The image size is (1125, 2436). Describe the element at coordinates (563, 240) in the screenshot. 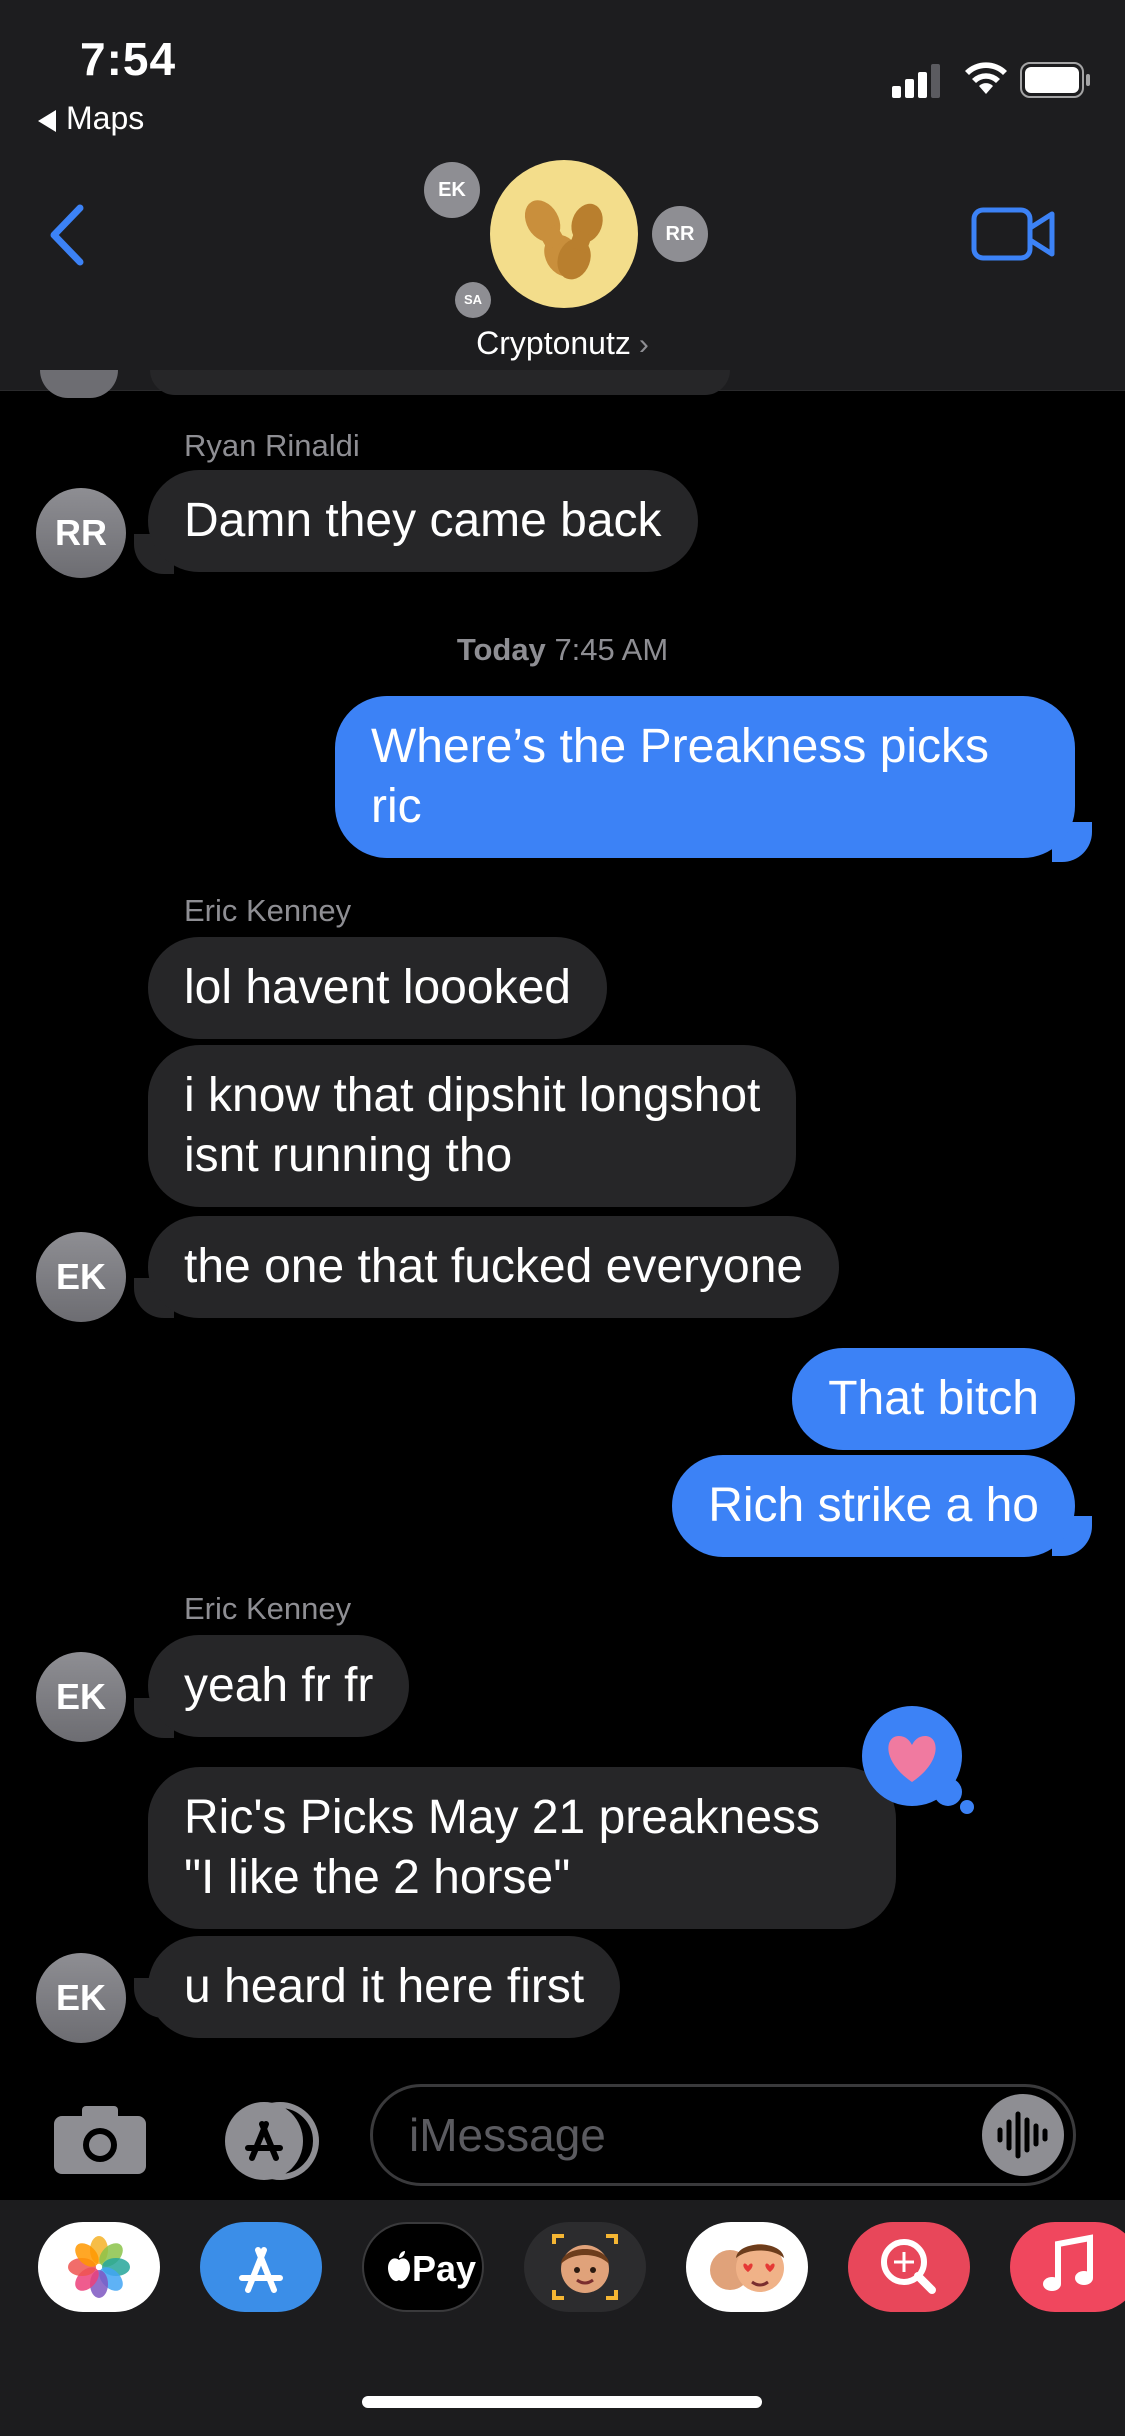

I see `peanut-icon` at that location.